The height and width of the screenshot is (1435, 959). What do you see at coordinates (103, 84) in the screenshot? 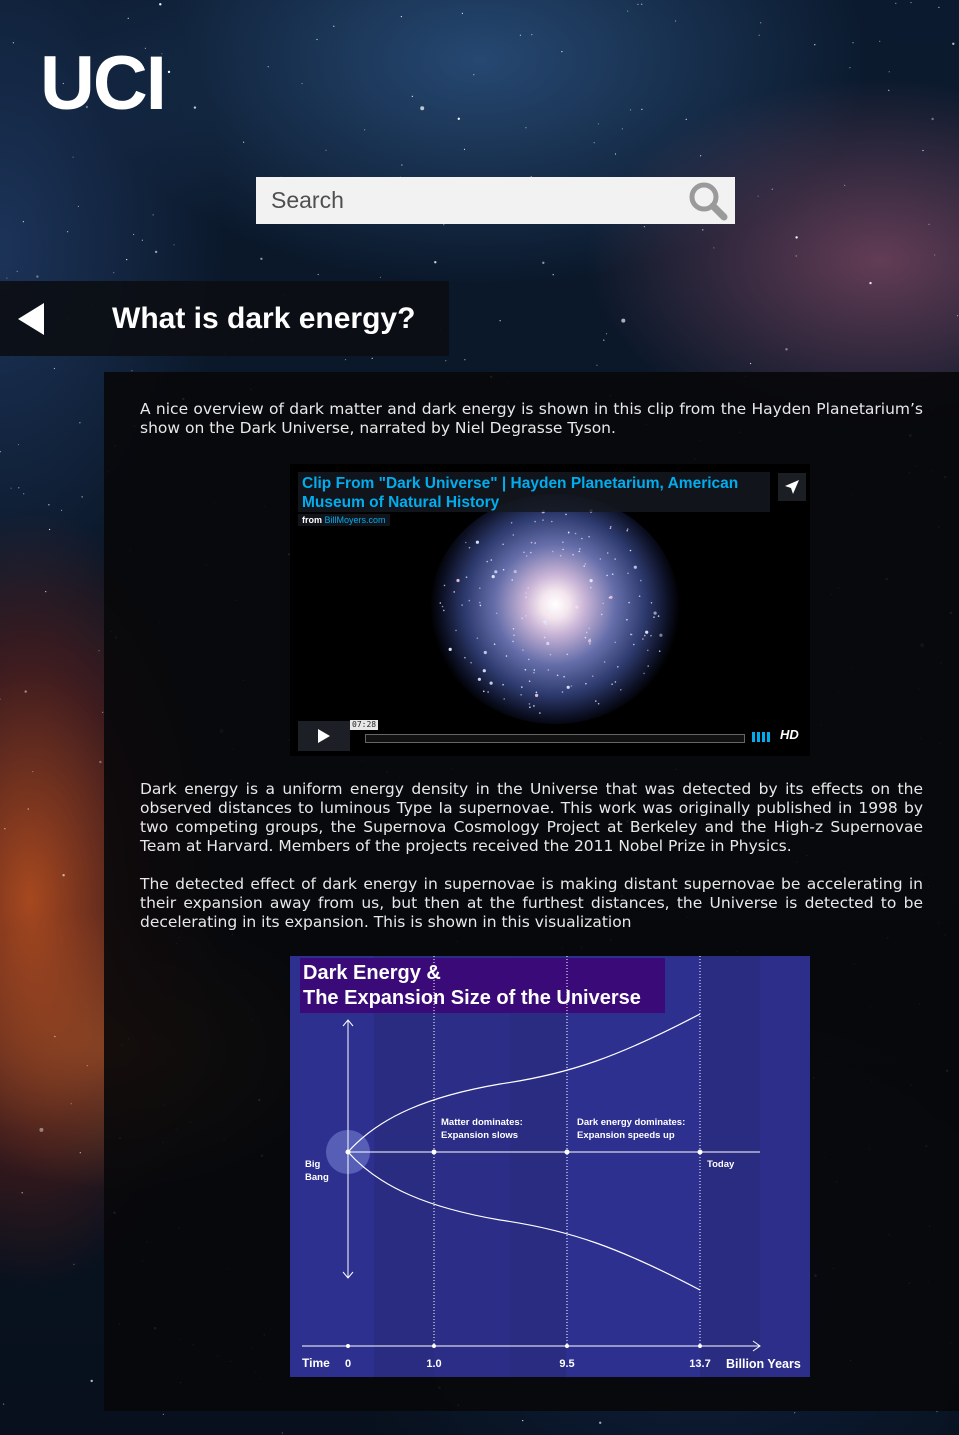
I see `uci-logo: UCI` at bounding box center [103, 84].